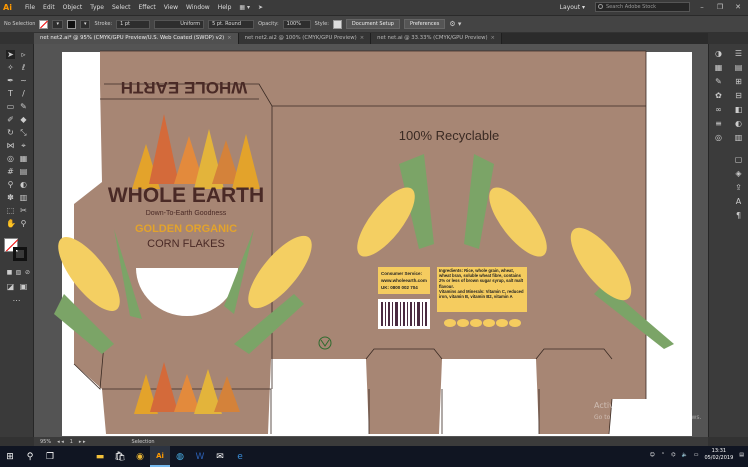  What do you see at coordinates (10, 197) in the screenshot?
I see `symbol-sprayer-tool-icon: ✽` at bounding box center [10, 197].